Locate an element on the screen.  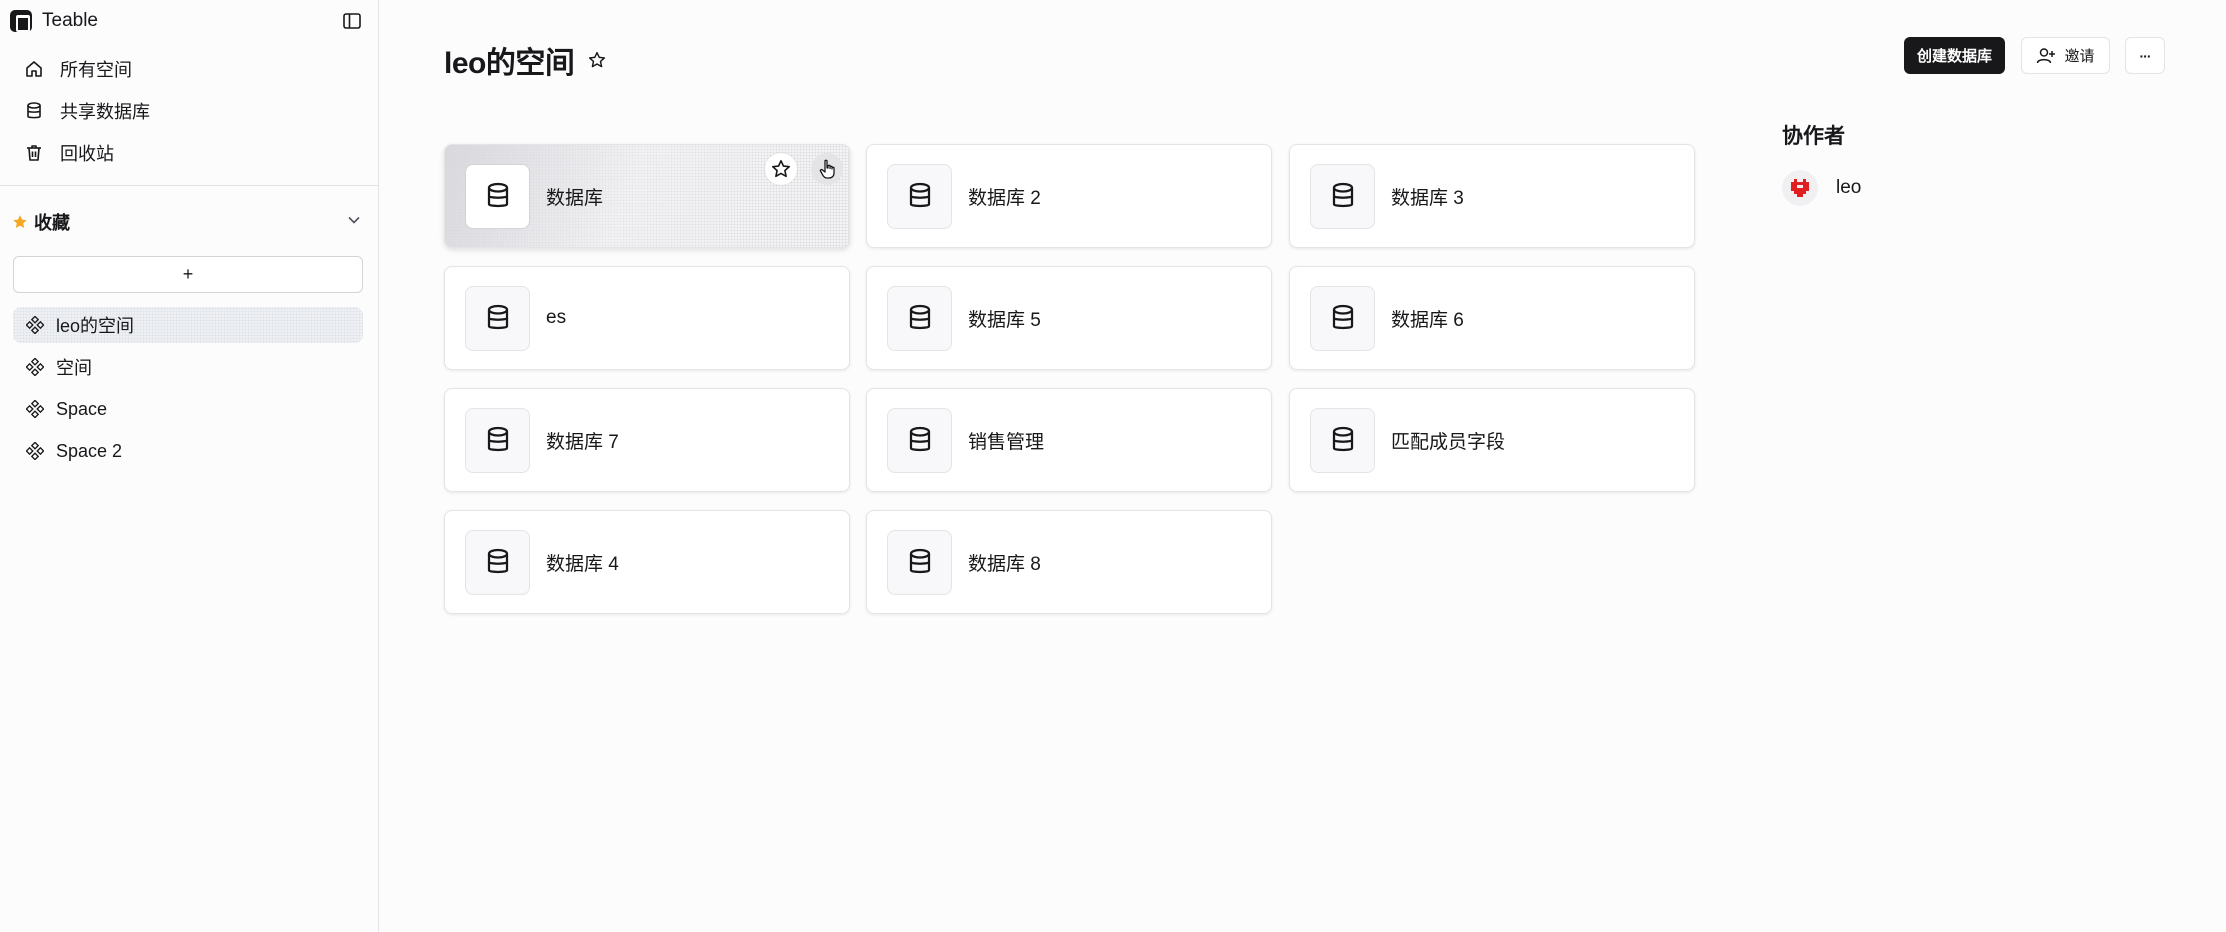
favorites-label: 收藏 is located at coordinates (52, 223).